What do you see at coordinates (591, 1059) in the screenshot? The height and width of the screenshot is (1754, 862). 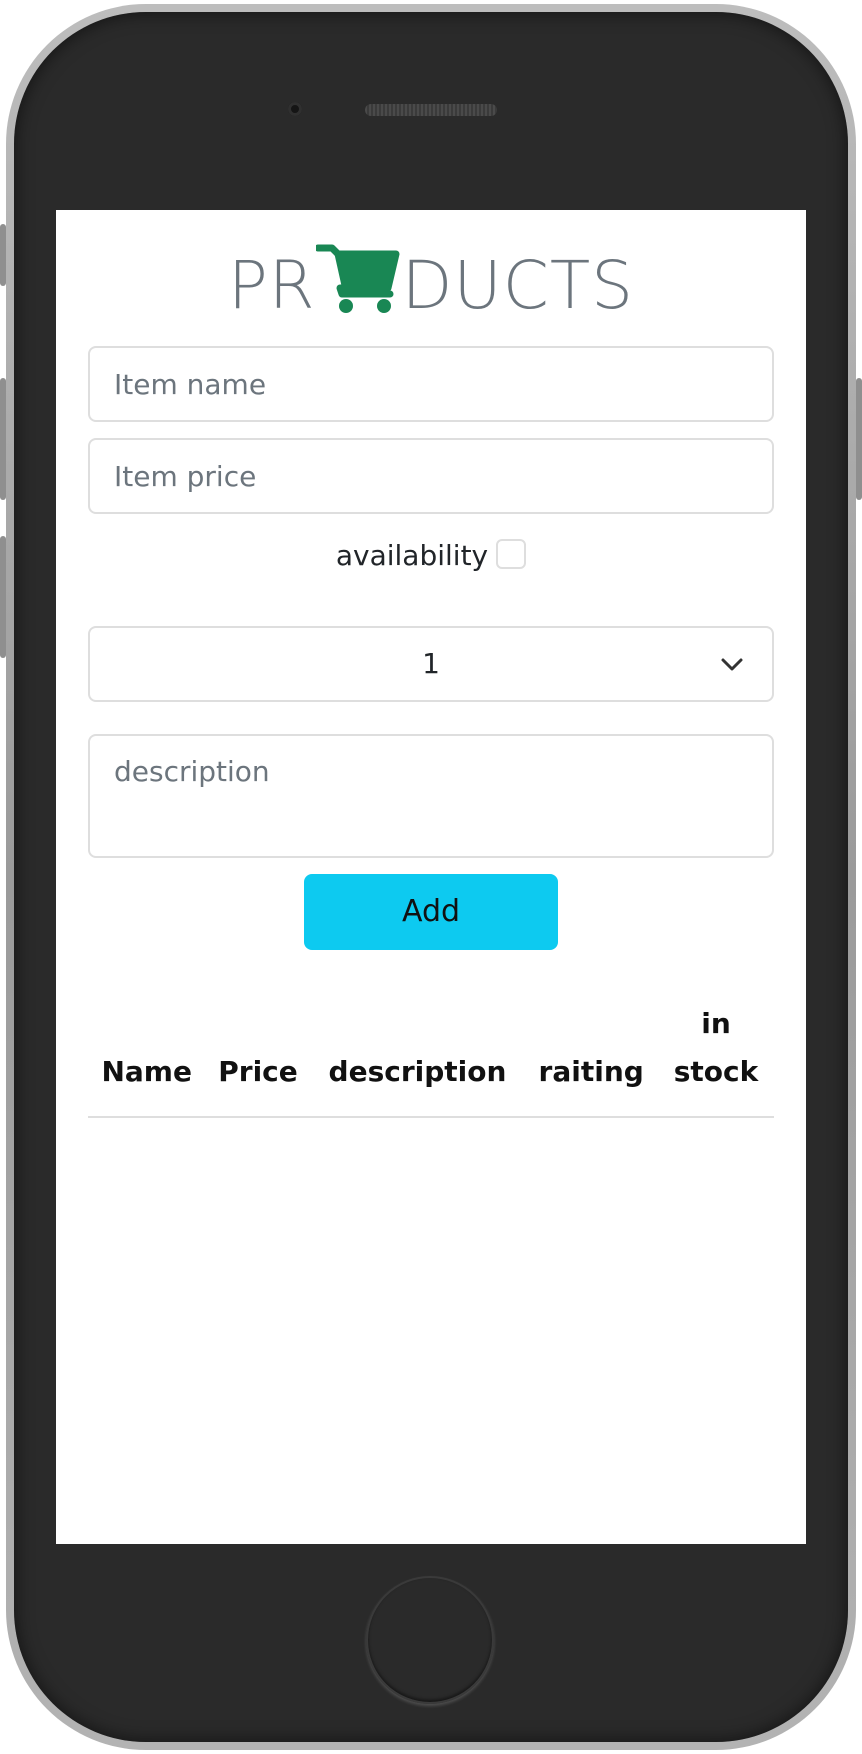 I see `header-rating: raiting` at bounding box center [591, 1059].